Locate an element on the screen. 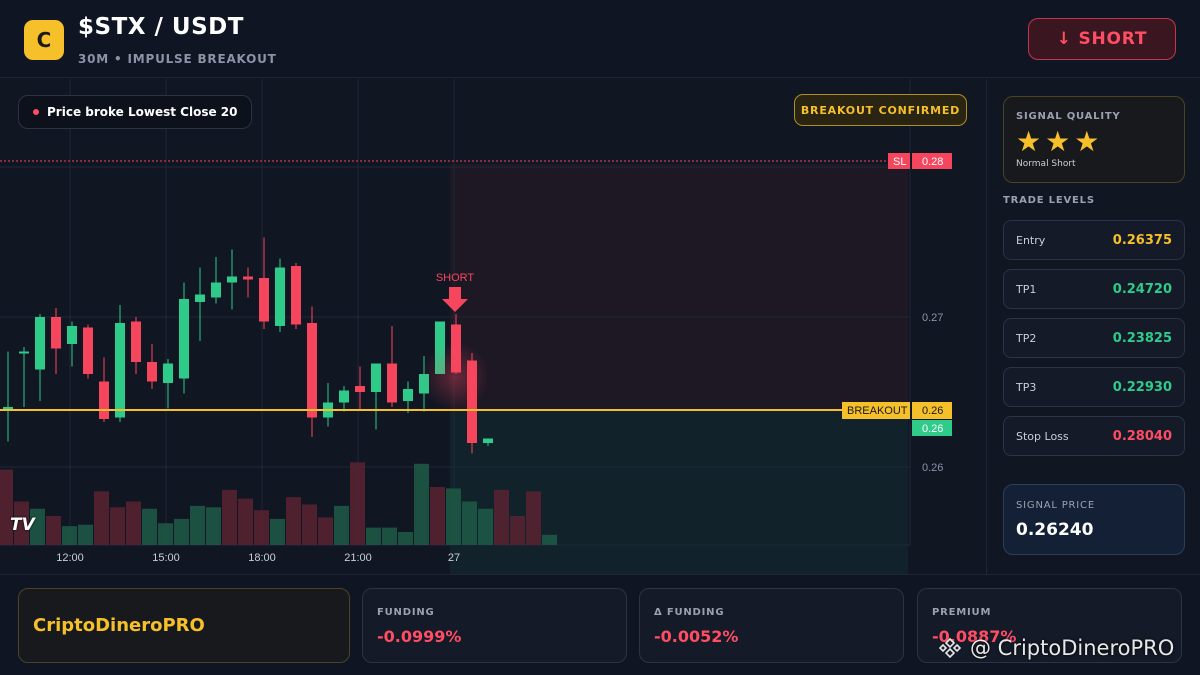  level-label: TP2 is located at coordinates (1026, 338).